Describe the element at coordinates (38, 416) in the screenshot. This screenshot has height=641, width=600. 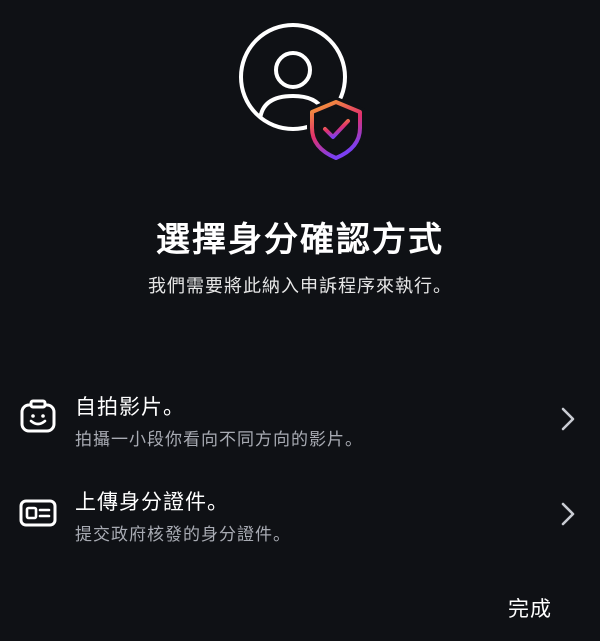
I see `selfie-camera-icon` at that location.